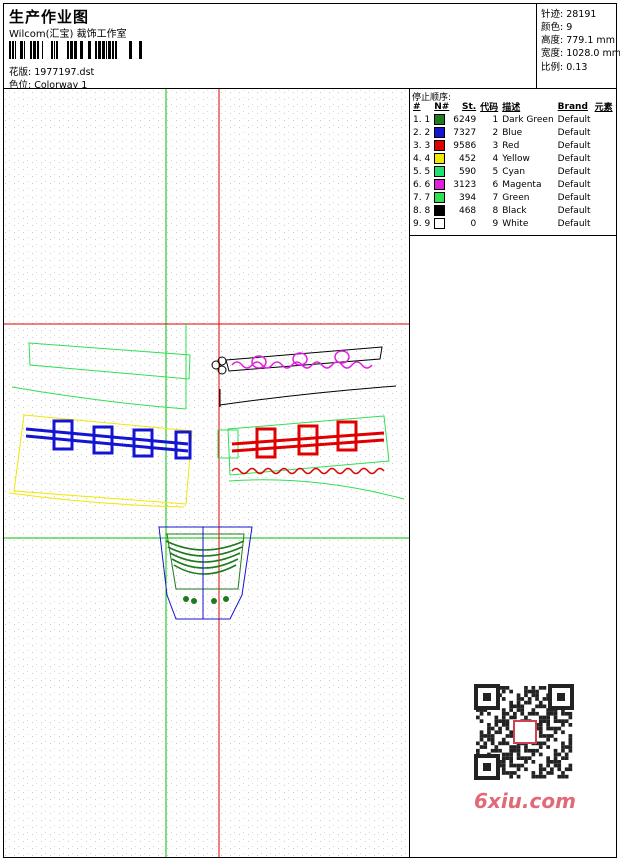 This screenshot has height=861, width=620. I want to click on thread-code: 1, so click(495, 119).